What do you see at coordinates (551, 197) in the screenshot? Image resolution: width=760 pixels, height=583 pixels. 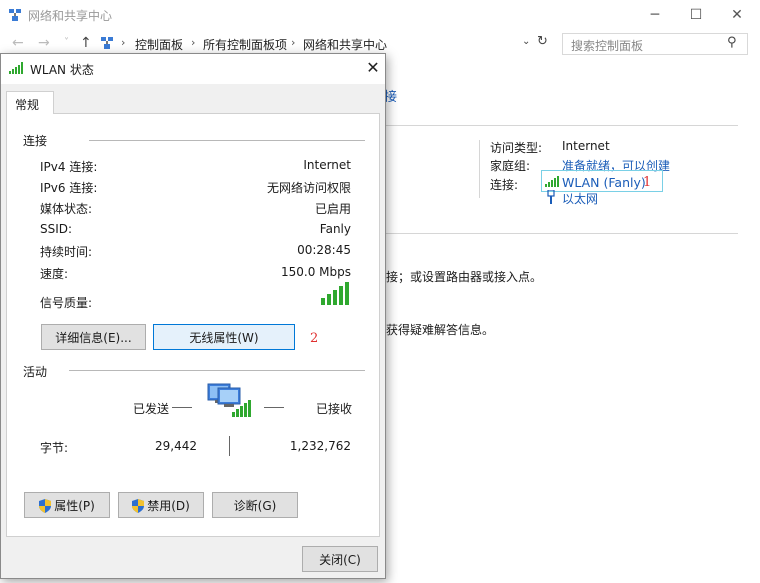 I see `ethernet-icon` at bounding box center [551, 197].